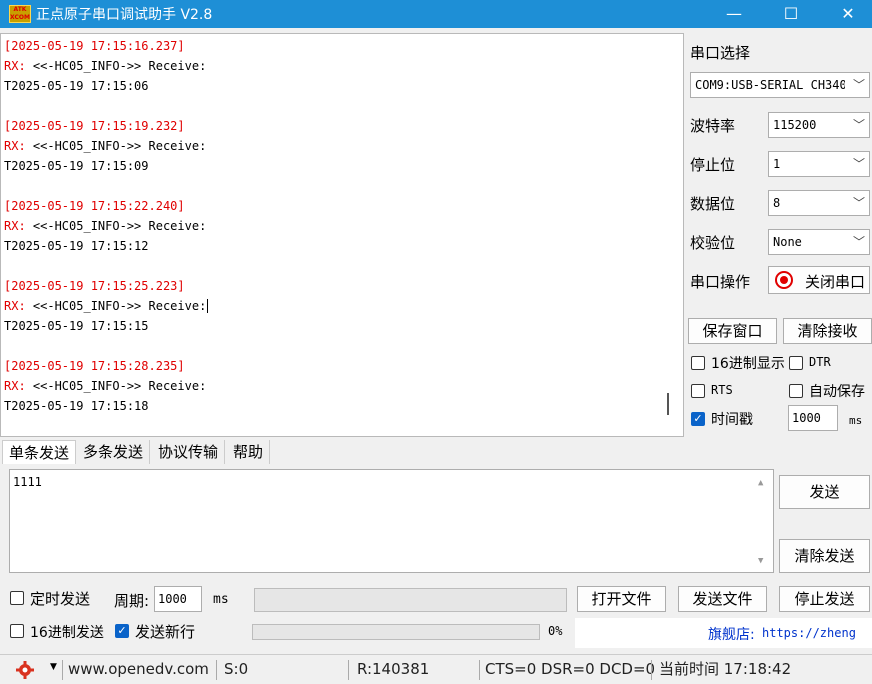 The width and height of the screenshot is (872, 684). What do you see at coordinates (94, 126) in the screenshot?
I see `log-timestamp: [2025-05-19 17:15:19.232]` at bounding box center [94, 126].